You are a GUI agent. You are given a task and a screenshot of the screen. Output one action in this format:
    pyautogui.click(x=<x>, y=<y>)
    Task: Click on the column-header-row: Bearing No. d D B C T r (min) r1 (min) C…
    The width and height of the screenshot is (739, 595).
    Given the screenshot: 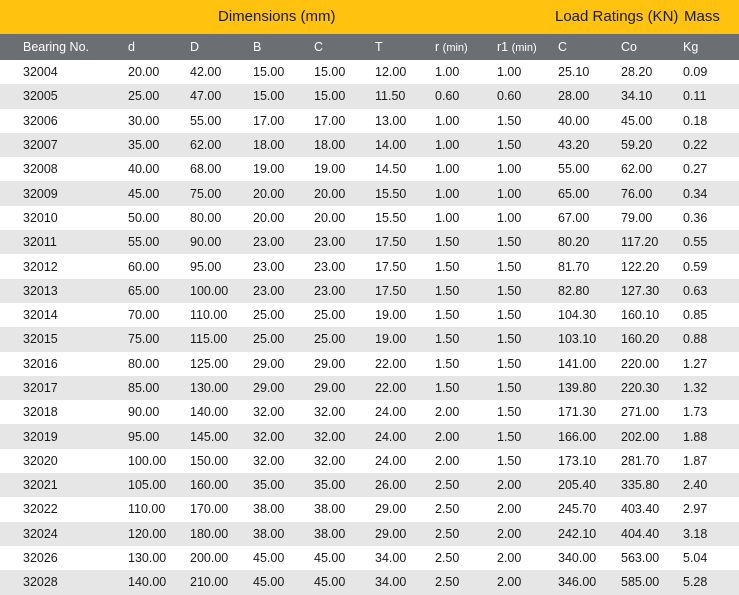 What is the action you would take?
    pyautogui.click(x=369, y=47)
    